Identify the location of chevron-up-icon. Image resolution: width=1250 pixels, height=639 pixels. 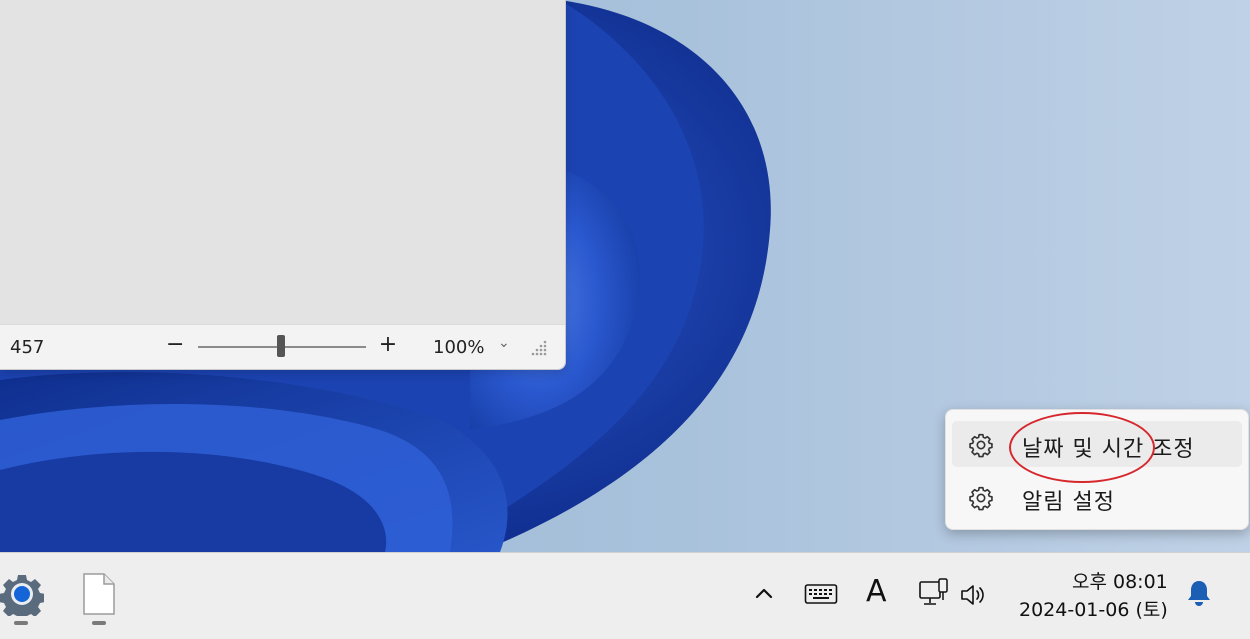
(764, 594).